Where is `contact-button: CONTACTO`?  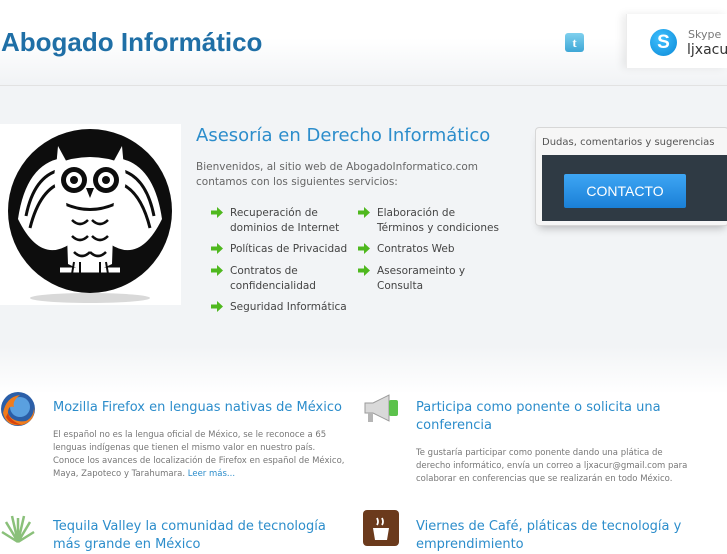 contact-button: CONTACTO is located at coordinates (625, 191).